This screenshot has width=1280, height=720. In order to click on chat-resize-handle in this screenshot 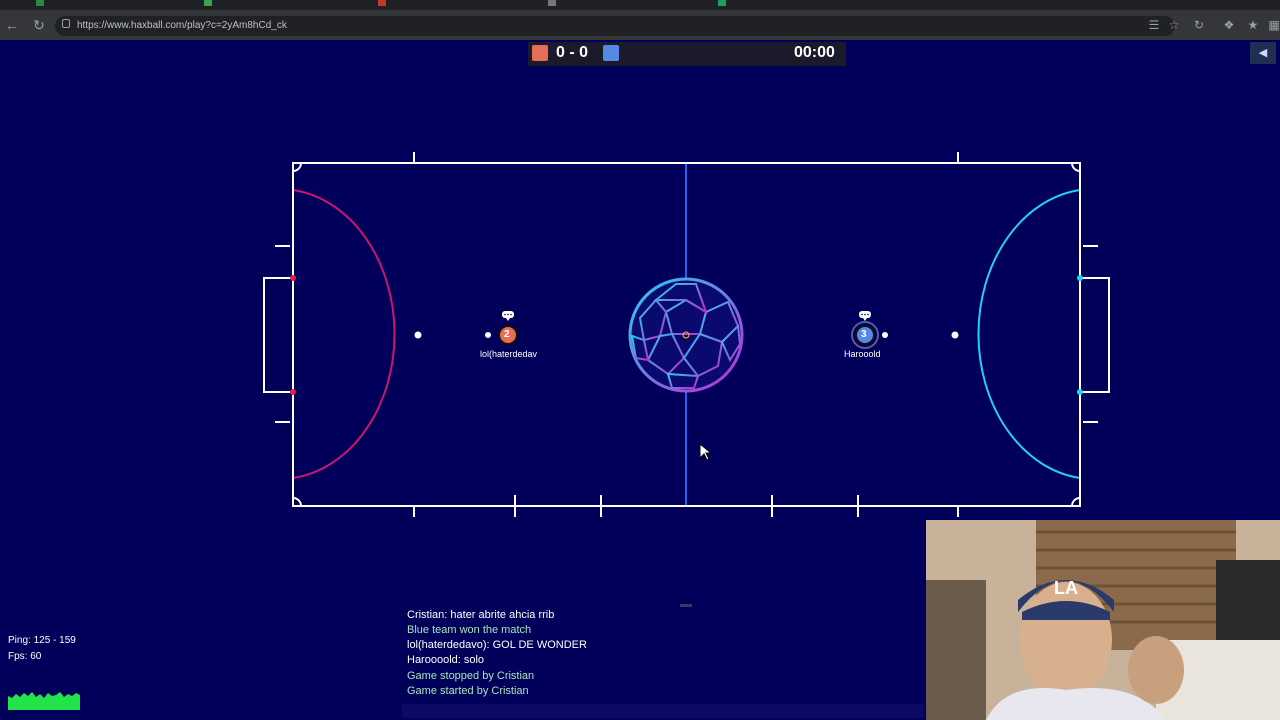, I will do `click(686, 605)`.